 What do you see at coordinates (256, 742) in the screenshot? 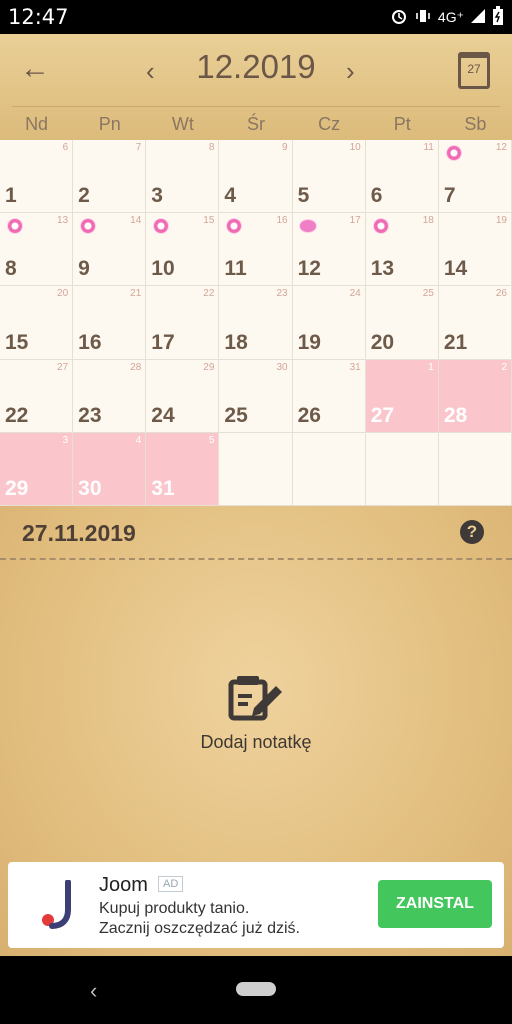
I see `add-note-label: Dodaj notatkę` at bounding box center [256, 742].